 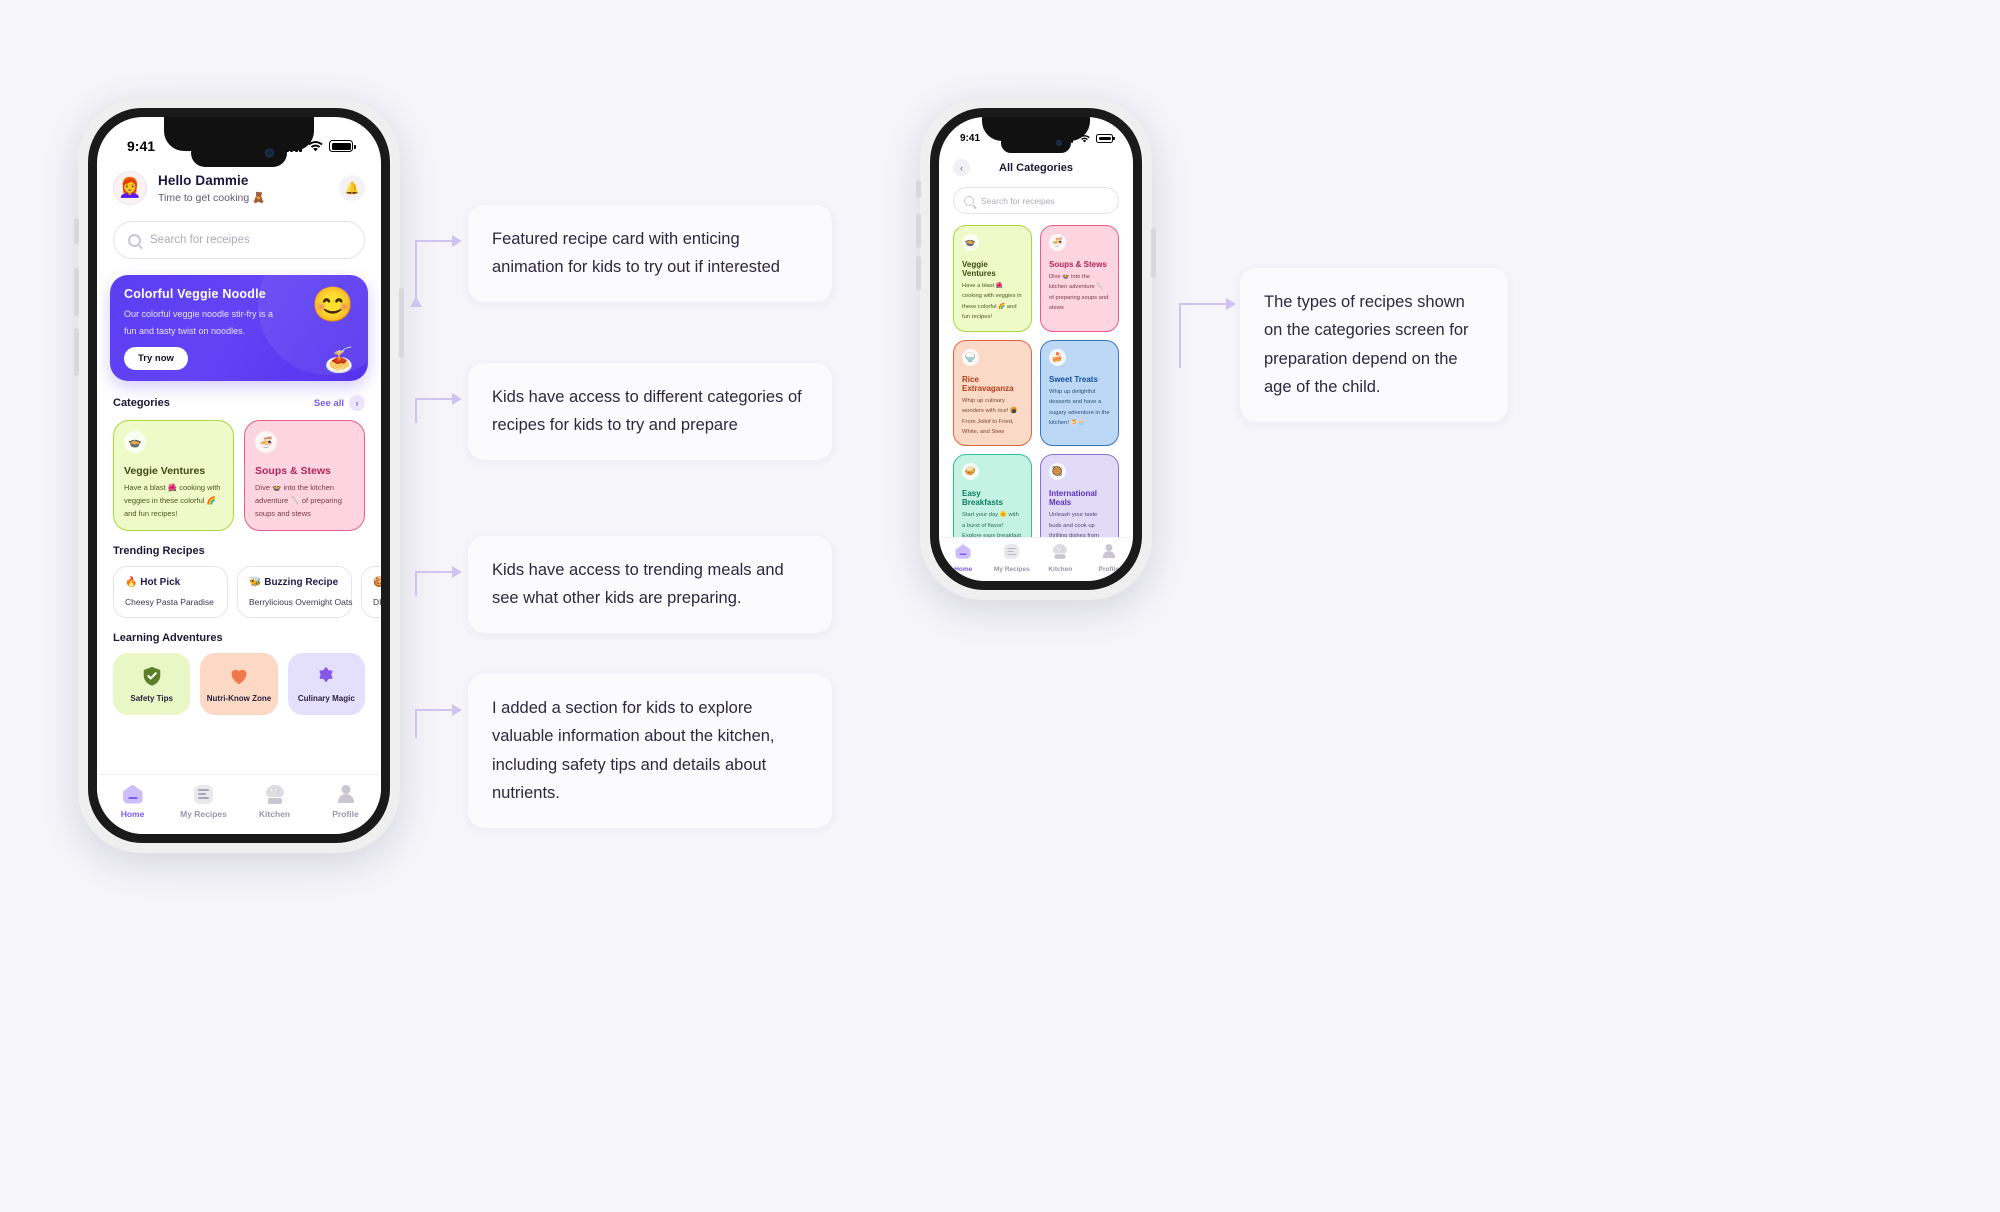 What do you see at coordinates (326, 676) in the screenshot?
I see `star-icon` at bounding box center [326, 676].